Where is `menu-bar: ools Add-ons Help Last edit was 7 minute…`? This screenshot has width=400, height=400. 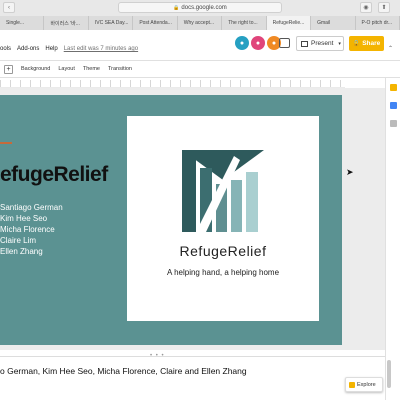
menu-bar: ools Add-ons Help Last edit was 7 minute… is located at coordinates (69, 49).